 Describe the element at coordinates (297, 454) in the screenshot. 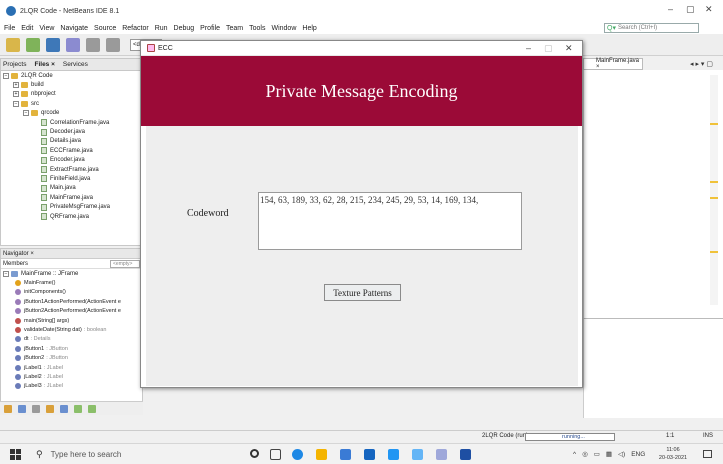

I see `edge-browser-icon` at that location.